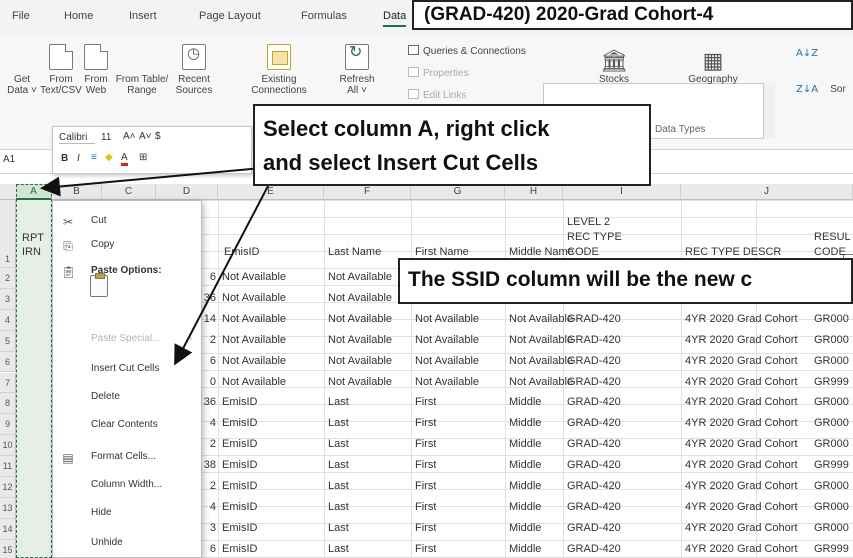  I want to click on cell-h-row-10: GRAD-420, so click(594, 444).